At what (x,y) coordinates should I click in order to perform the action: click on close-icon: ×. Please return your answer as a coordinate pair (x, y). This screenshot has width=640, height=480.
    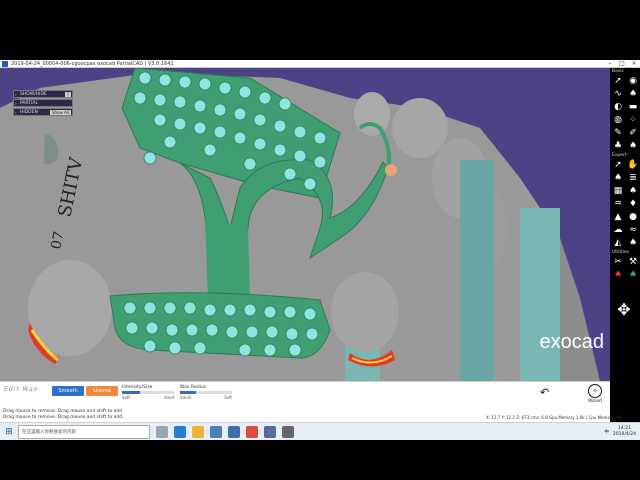
    Looking at the image, I should click on (634, 64).